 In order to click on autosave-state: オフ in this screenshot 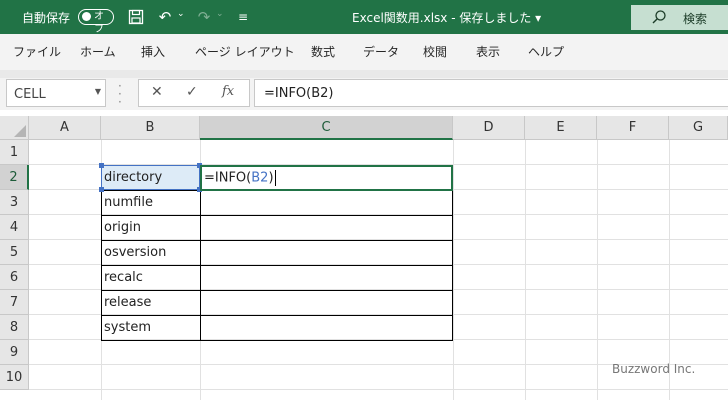, I will do `click(99, 23)`.